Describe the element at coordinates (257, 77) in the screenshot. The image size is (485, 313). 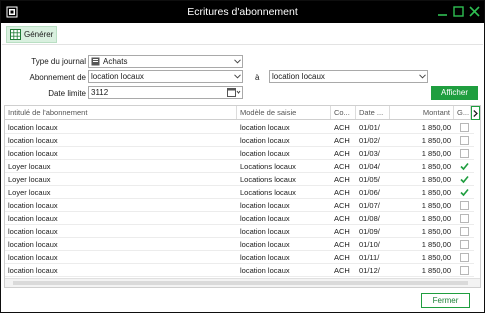
I see `subscription-to-label: à` at that location.